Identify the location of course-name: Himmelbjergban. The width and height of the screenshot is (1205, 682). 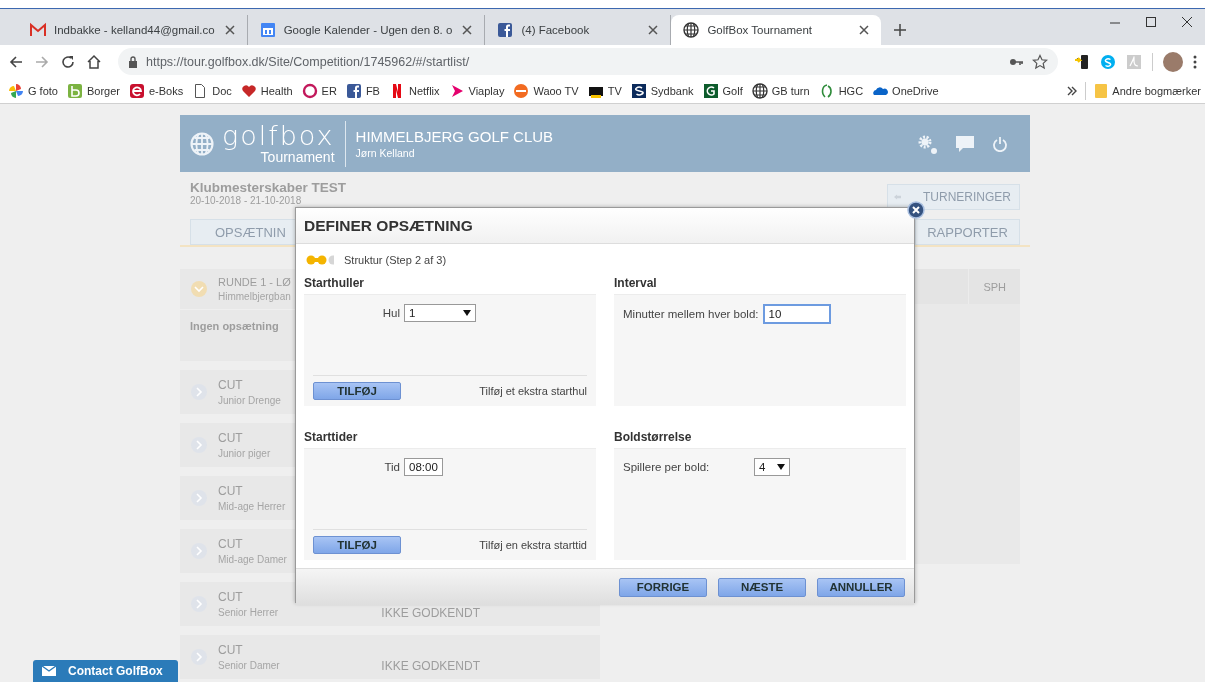
(254, 296).